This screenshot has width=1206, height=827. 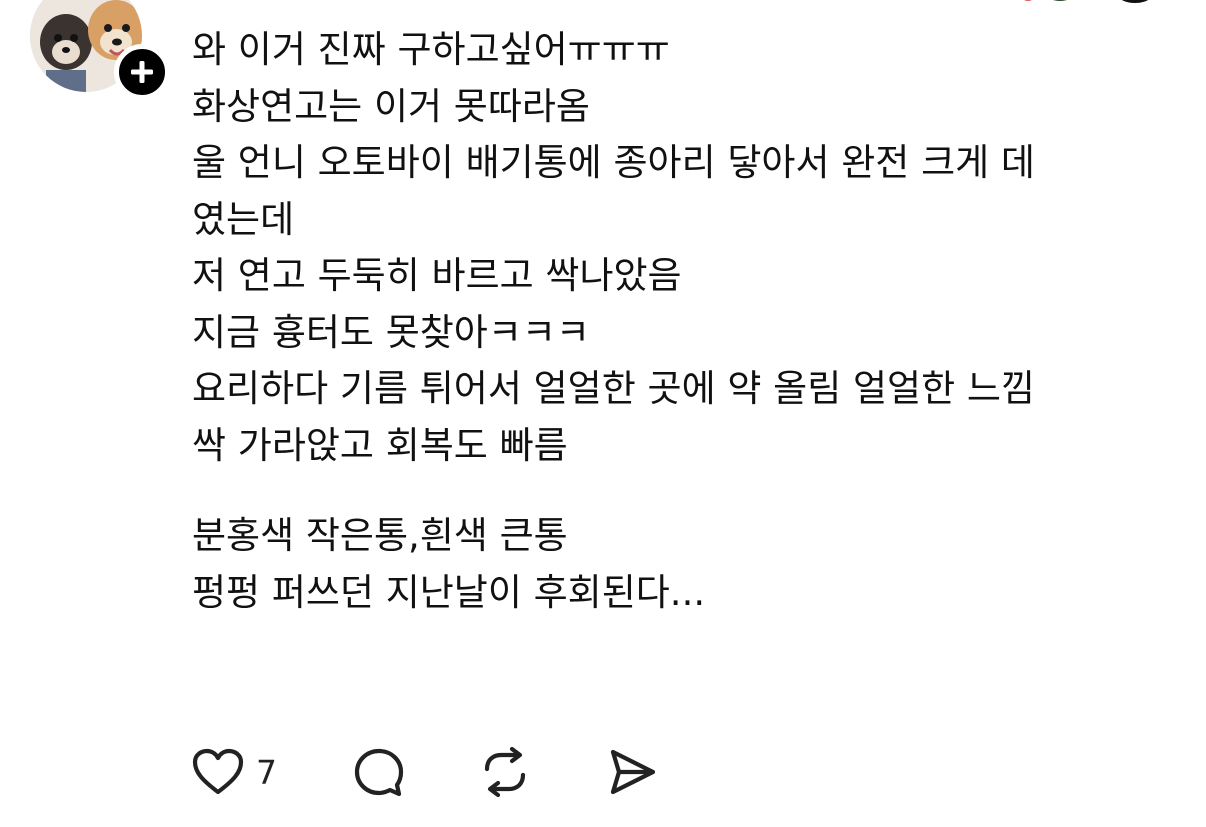 What do you see at coordinates (391, 332) in the screenshot?
I see `post-line: 지금 흉터도 못찾아ㅋㅋㅋ` at bounding box center [391, 332].